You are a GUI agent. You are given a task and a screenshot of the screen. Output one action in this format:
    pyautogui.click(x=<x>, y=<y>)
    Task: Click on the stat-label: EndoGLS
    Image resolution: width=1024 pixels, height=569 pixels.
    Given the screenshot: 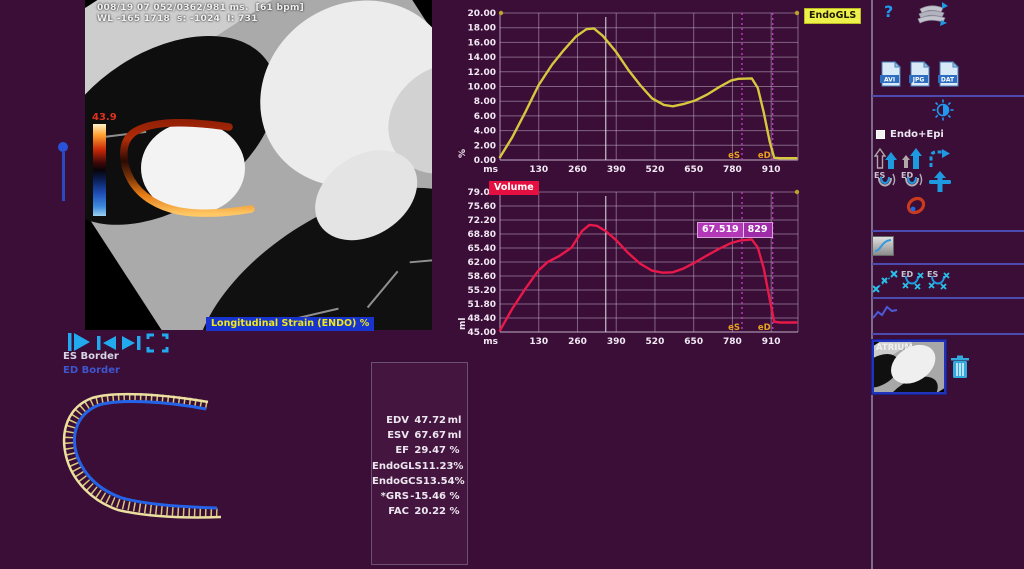 What is the action you would take?
    pyautogui.click(x=397, y=466)
    